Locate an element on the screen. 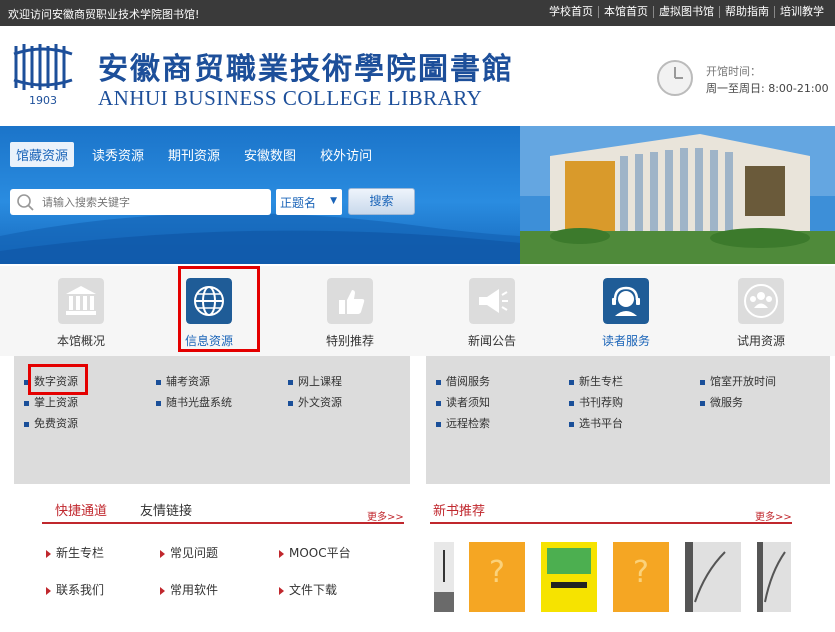 This screenshot has height=632, width=835. megaphone-icon is located at coordinates (492, 301).